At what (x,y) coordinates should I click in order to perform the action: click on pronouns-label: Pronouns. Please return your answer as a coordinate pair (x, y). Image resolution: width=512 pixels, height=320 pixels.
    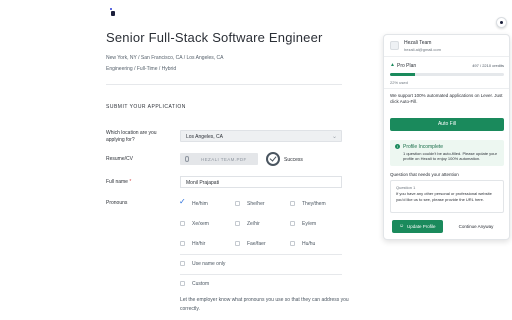
    Looking at the image, I should click on (117, 203).